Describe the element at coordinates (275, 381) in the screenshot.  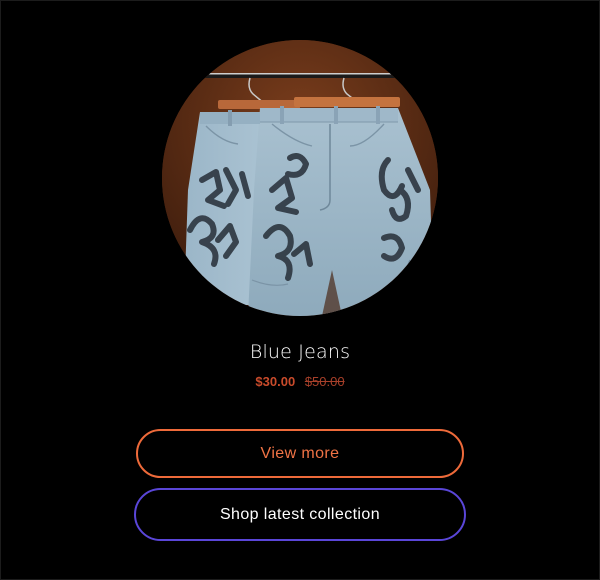
I see `sale-price: $30.00` at that location.